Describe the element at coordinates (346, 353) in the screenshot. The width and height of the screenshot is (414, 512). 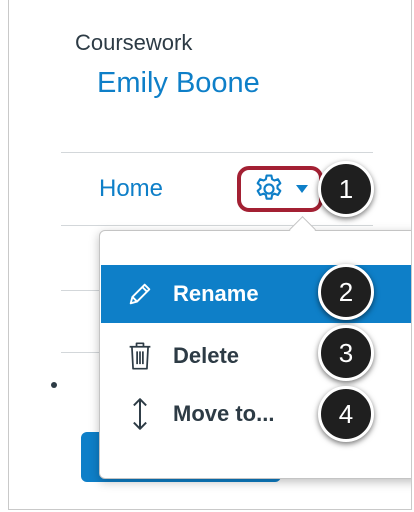
I see `callout-badge: 3` at that location.